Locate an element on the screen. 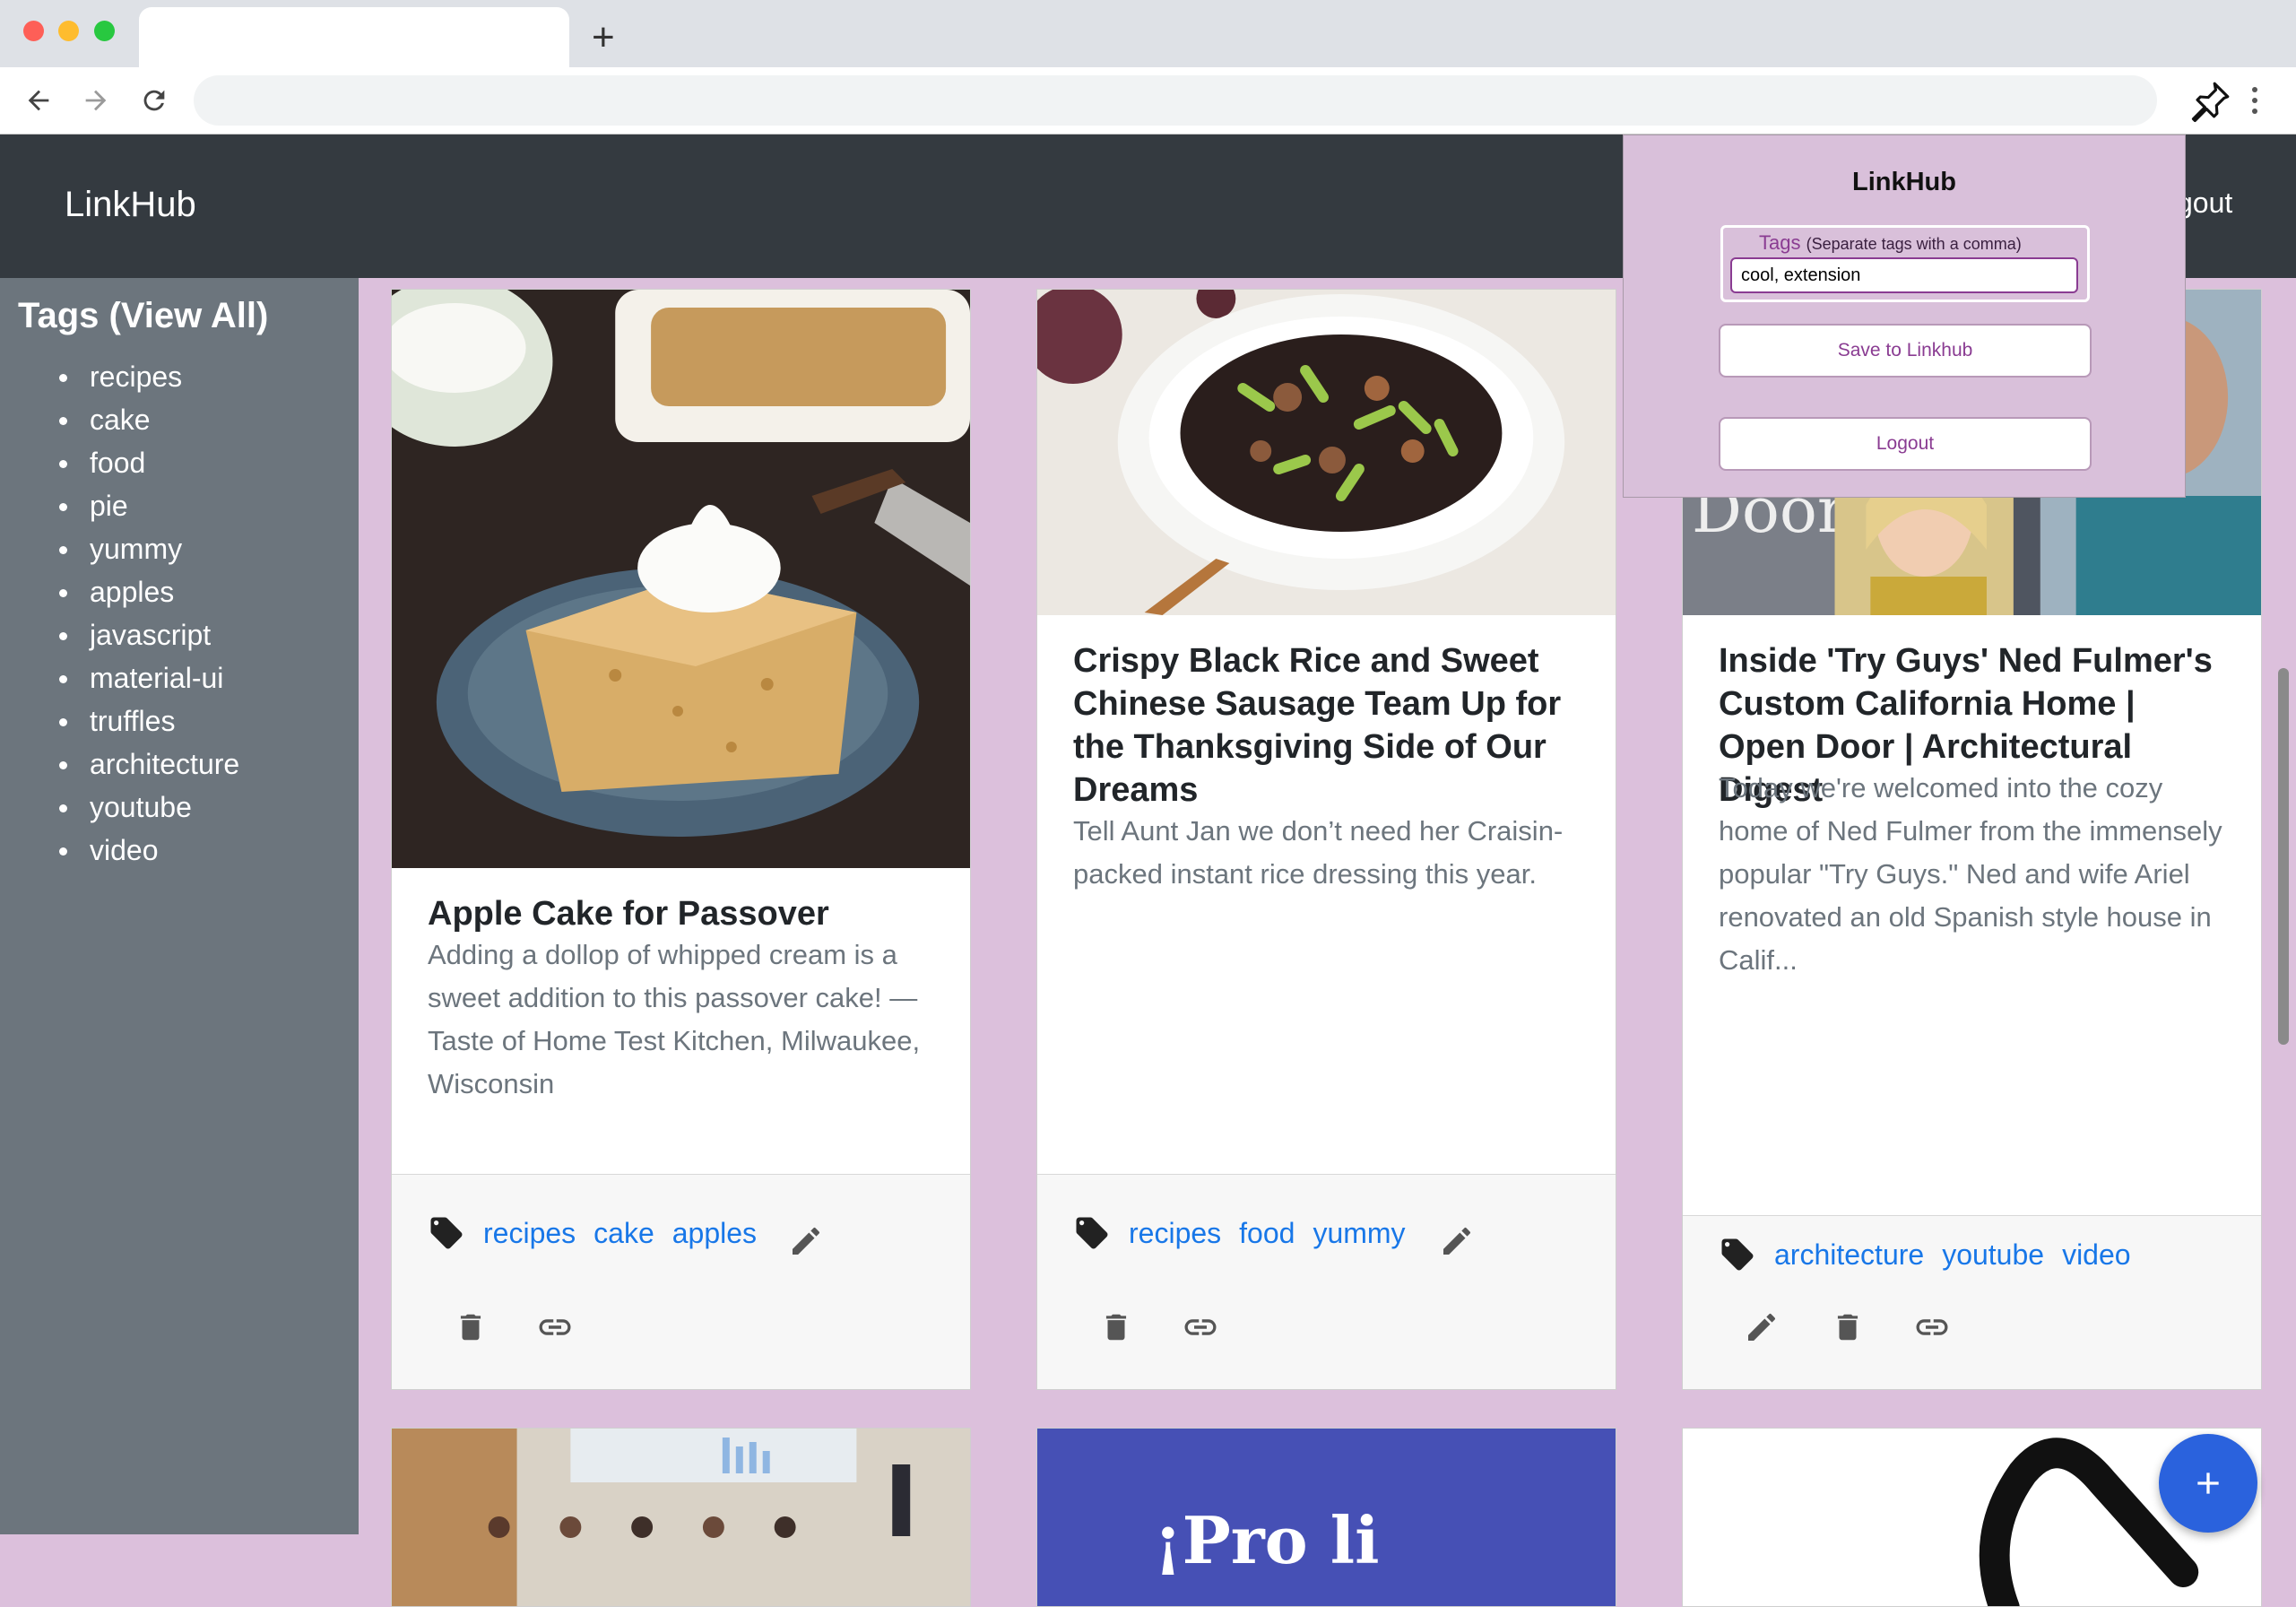 The width and height of the screenshot is (2296, 1607). sidebar-tag-item: pie is located at coordinates (147, 505).